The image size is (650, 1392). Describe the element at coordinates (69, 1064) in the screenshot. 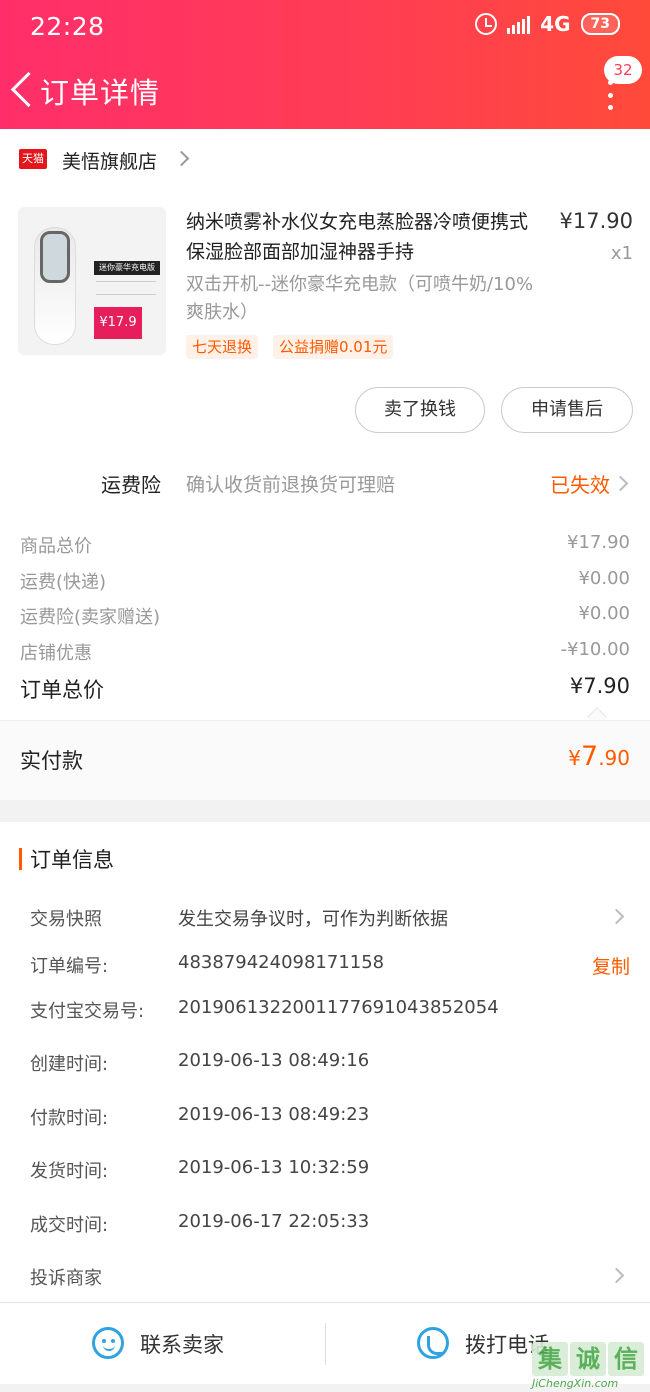

I see `created-time-label: 创建时间:` at that location.